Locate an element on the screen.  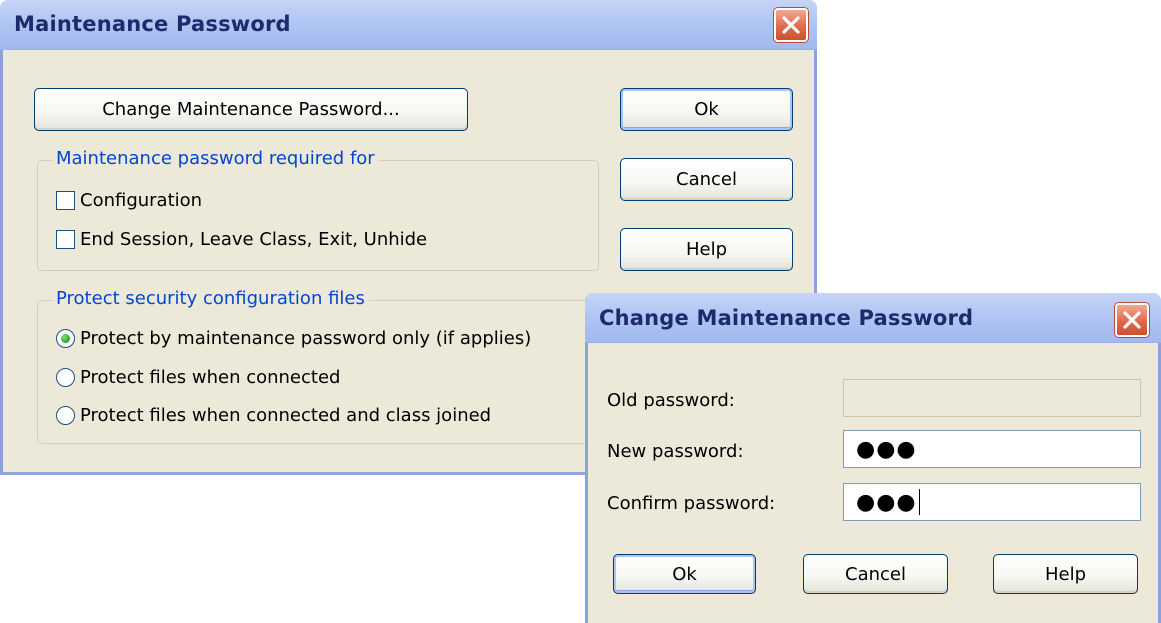
configuration-checkbox-label: Configuration is located at coordinates (141, 200).